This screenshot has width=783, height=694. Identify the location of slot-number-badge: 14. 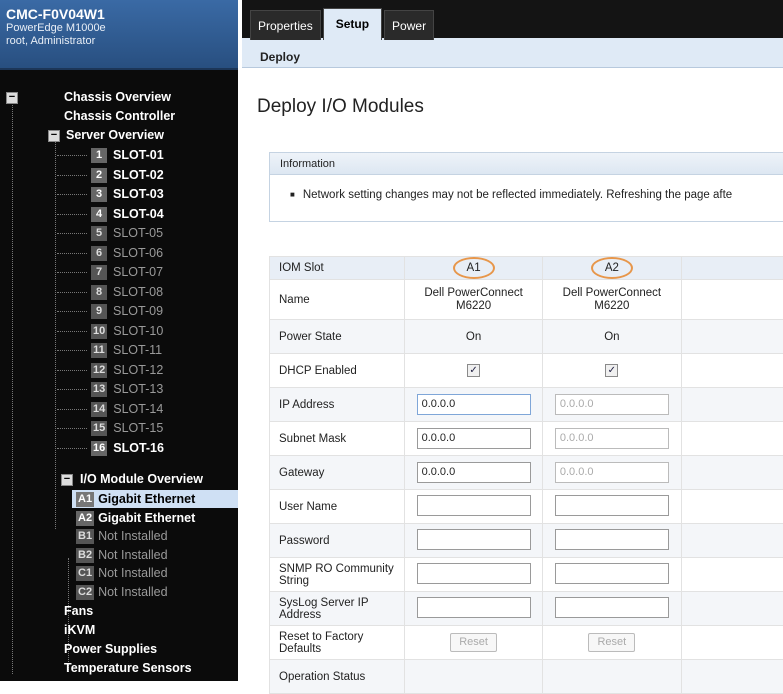
(99, 409).